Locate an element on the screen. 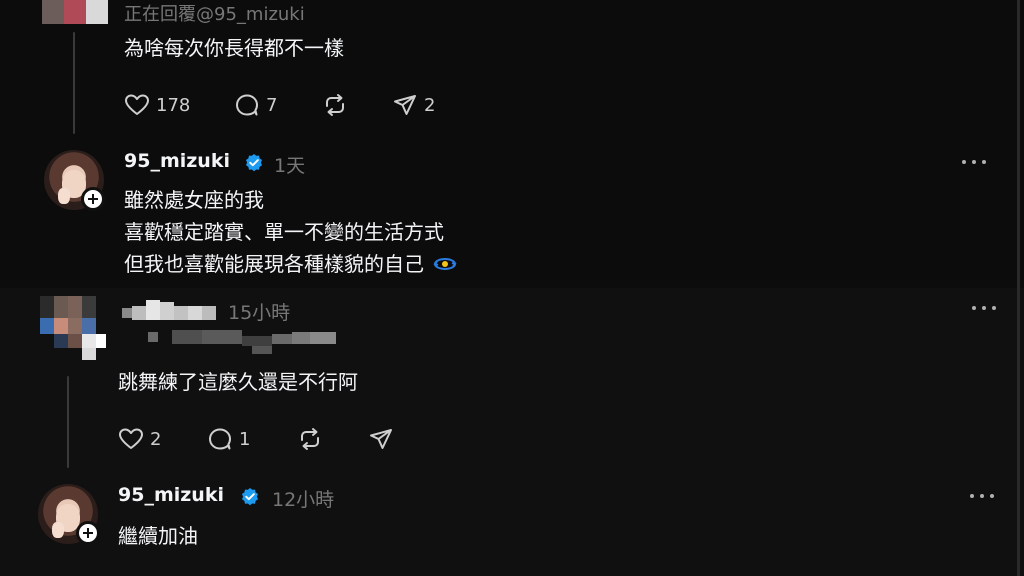  reply-line-with-emoji: 但我也喜歡能展現各種樣貌的自己 is located at coordinates (290, 264).